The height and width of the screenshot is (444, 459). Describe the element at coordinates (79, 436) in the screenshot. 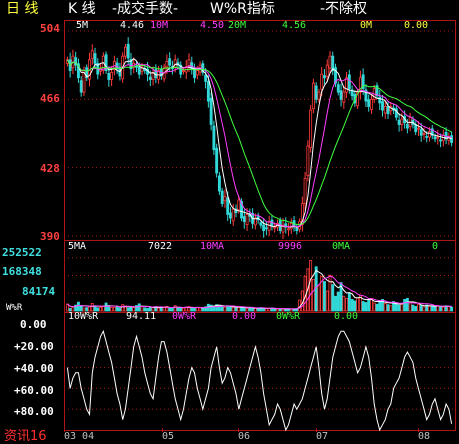

I see `x-label-0304: 03 04` at that location.